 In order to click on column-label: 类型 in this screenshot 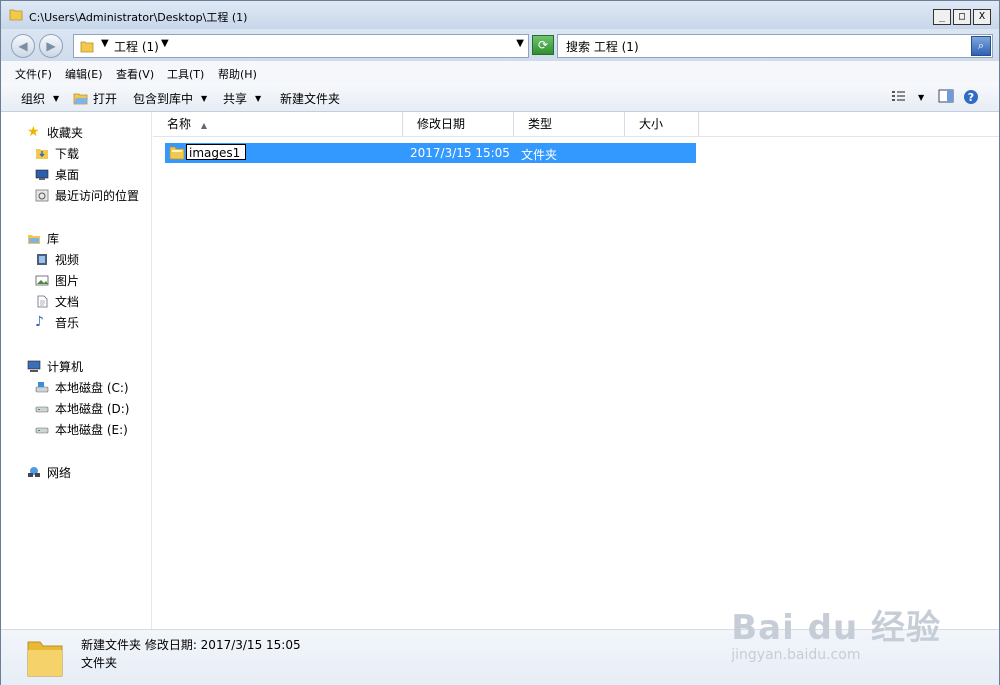, I will do `click(540, 124)`.